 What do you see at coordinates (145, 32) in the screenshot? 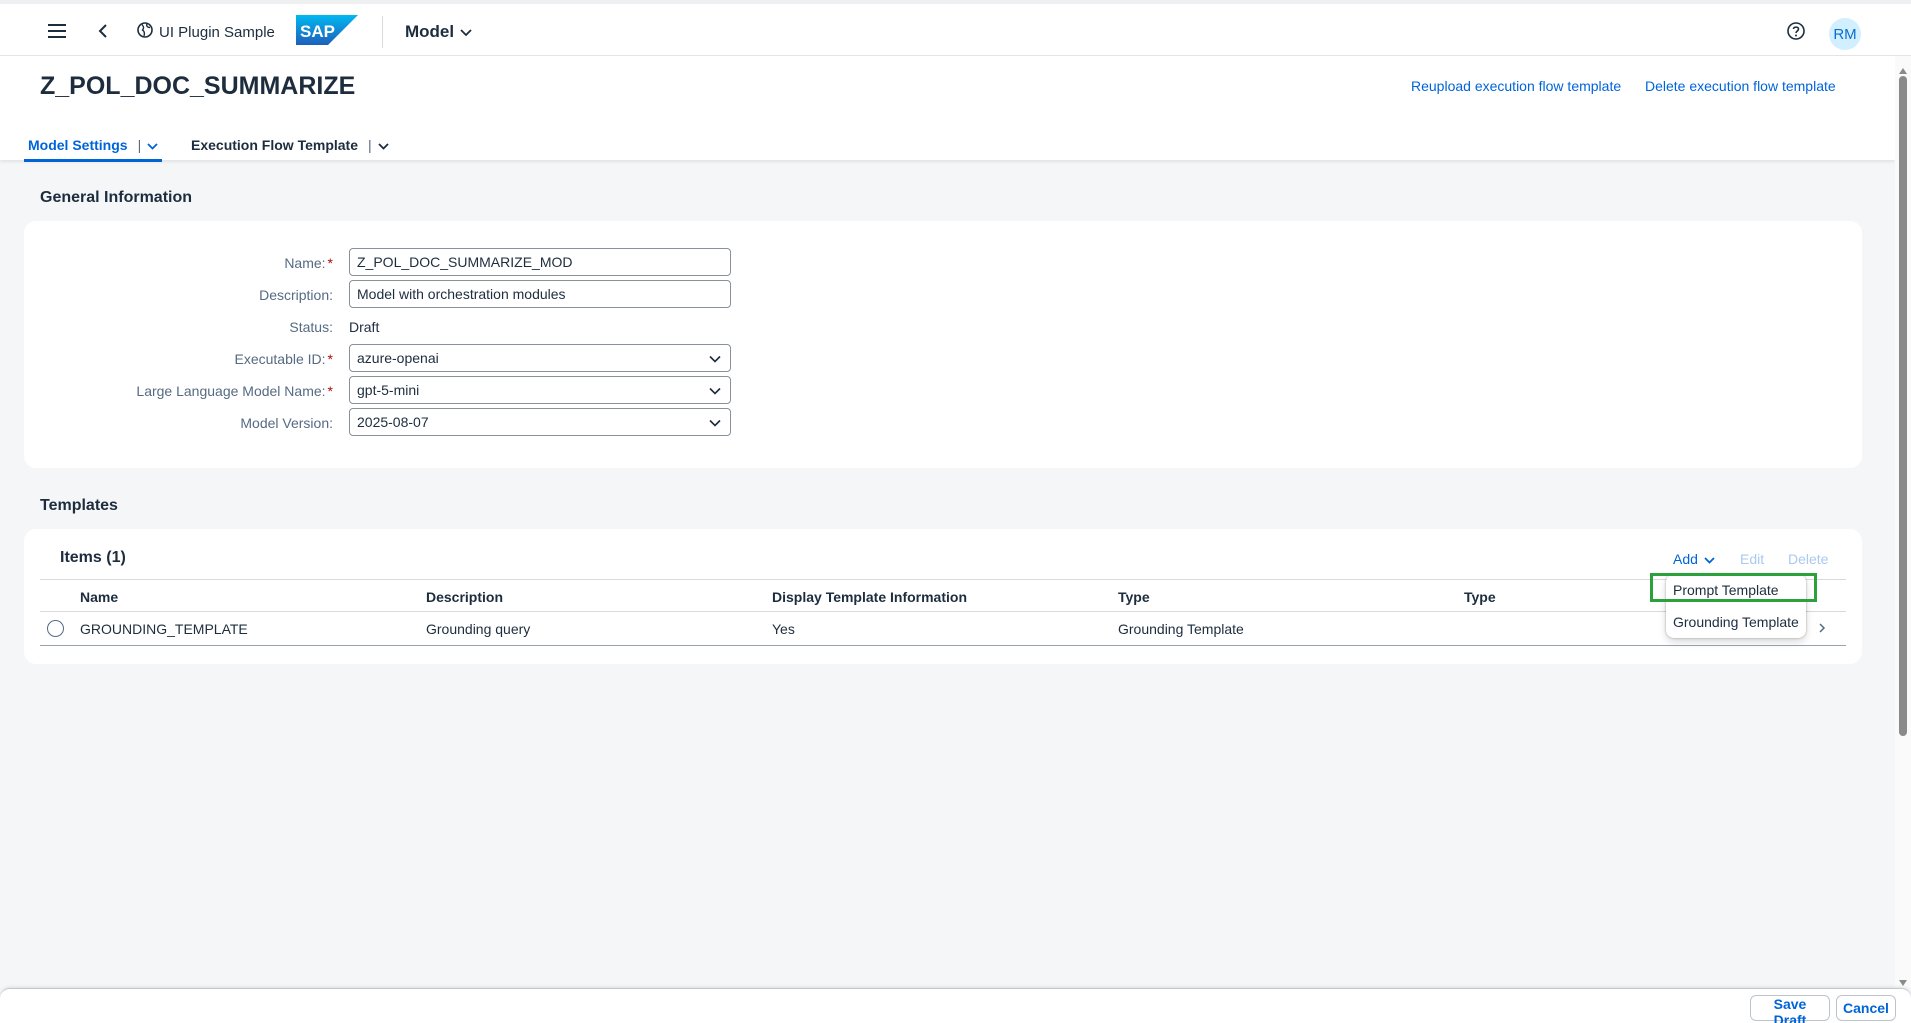
I see `globe-icon` at bounding box center [145, 32].